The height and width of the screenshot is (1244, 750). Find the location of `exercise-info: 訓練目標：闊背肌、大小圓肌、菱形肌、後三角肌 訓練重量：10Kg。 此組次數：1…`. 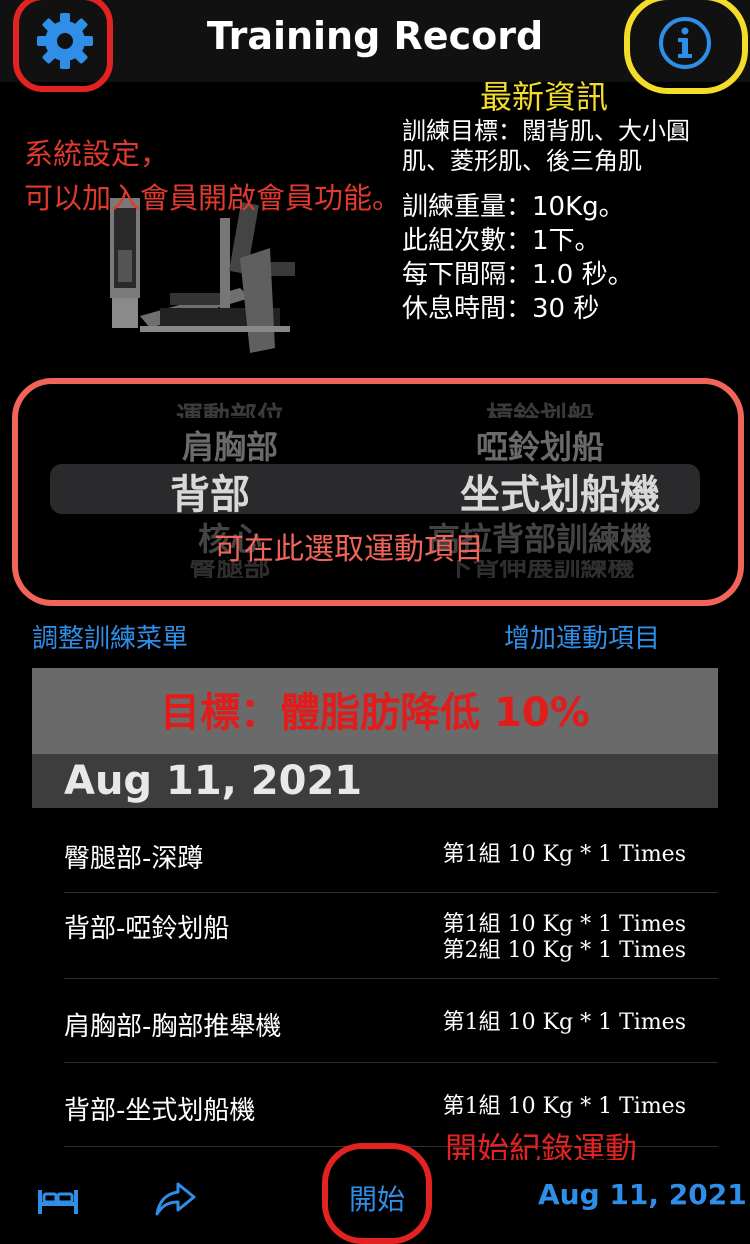

exercise-info: 訓練目標：闊背肌、大小圓肌、菱形肌、後三角肌 訓練重量：10Kg。 此組次數：1… is located at coordinates (567, 221).